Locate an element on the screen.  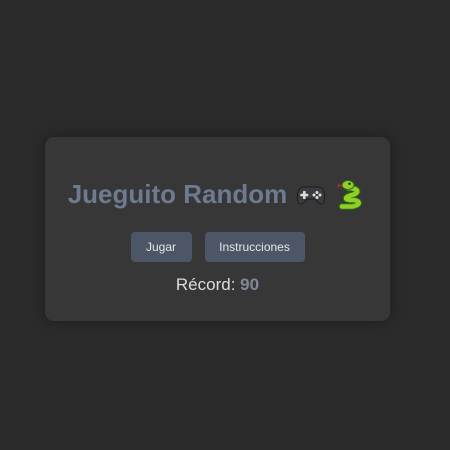
record-label: Récord: is located at coordinates (205, 284).